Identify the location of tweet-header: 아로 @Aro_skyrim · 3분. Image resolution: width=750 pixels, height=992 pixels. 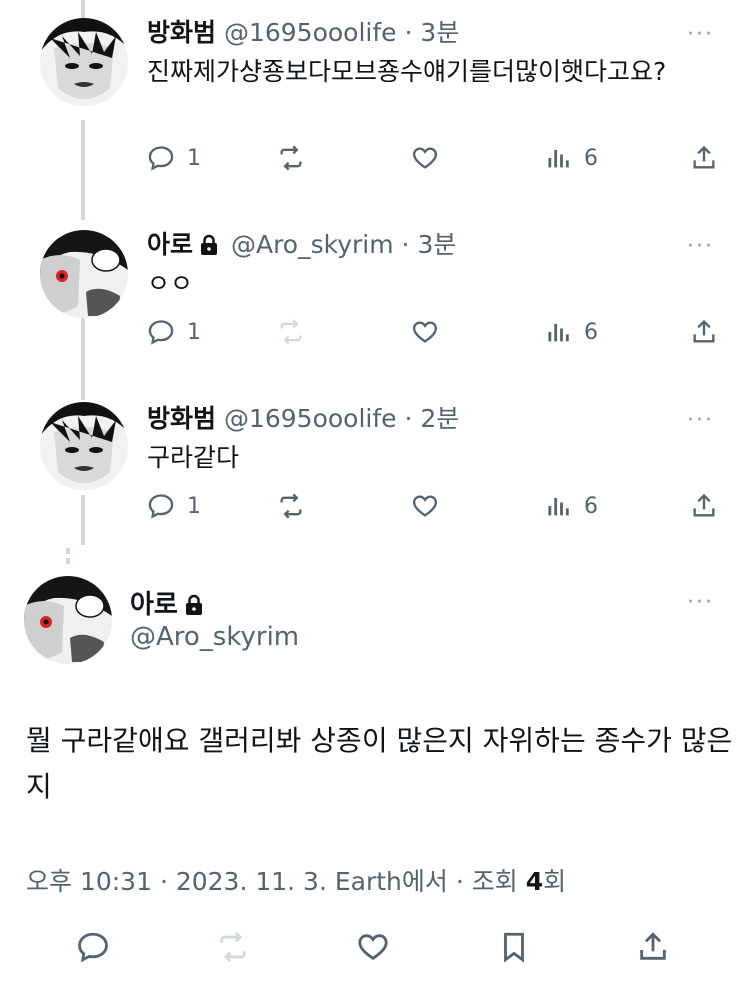
(301, 246).